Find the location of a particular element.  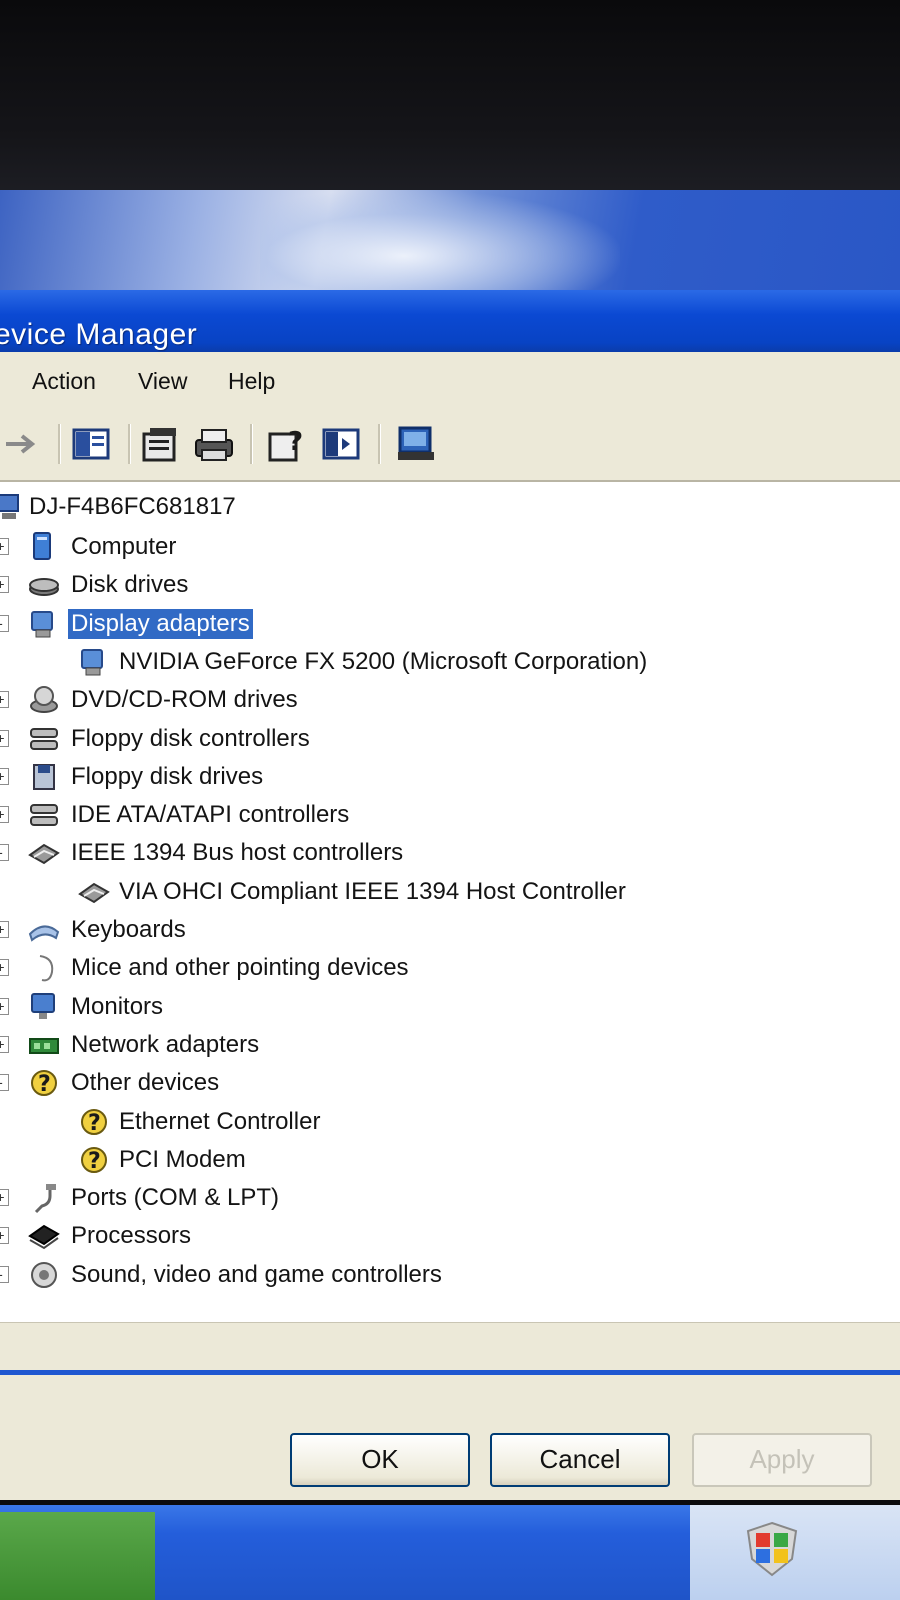

tree-category-row: + Floppy disk controllers is located at coordinates (450, 739).